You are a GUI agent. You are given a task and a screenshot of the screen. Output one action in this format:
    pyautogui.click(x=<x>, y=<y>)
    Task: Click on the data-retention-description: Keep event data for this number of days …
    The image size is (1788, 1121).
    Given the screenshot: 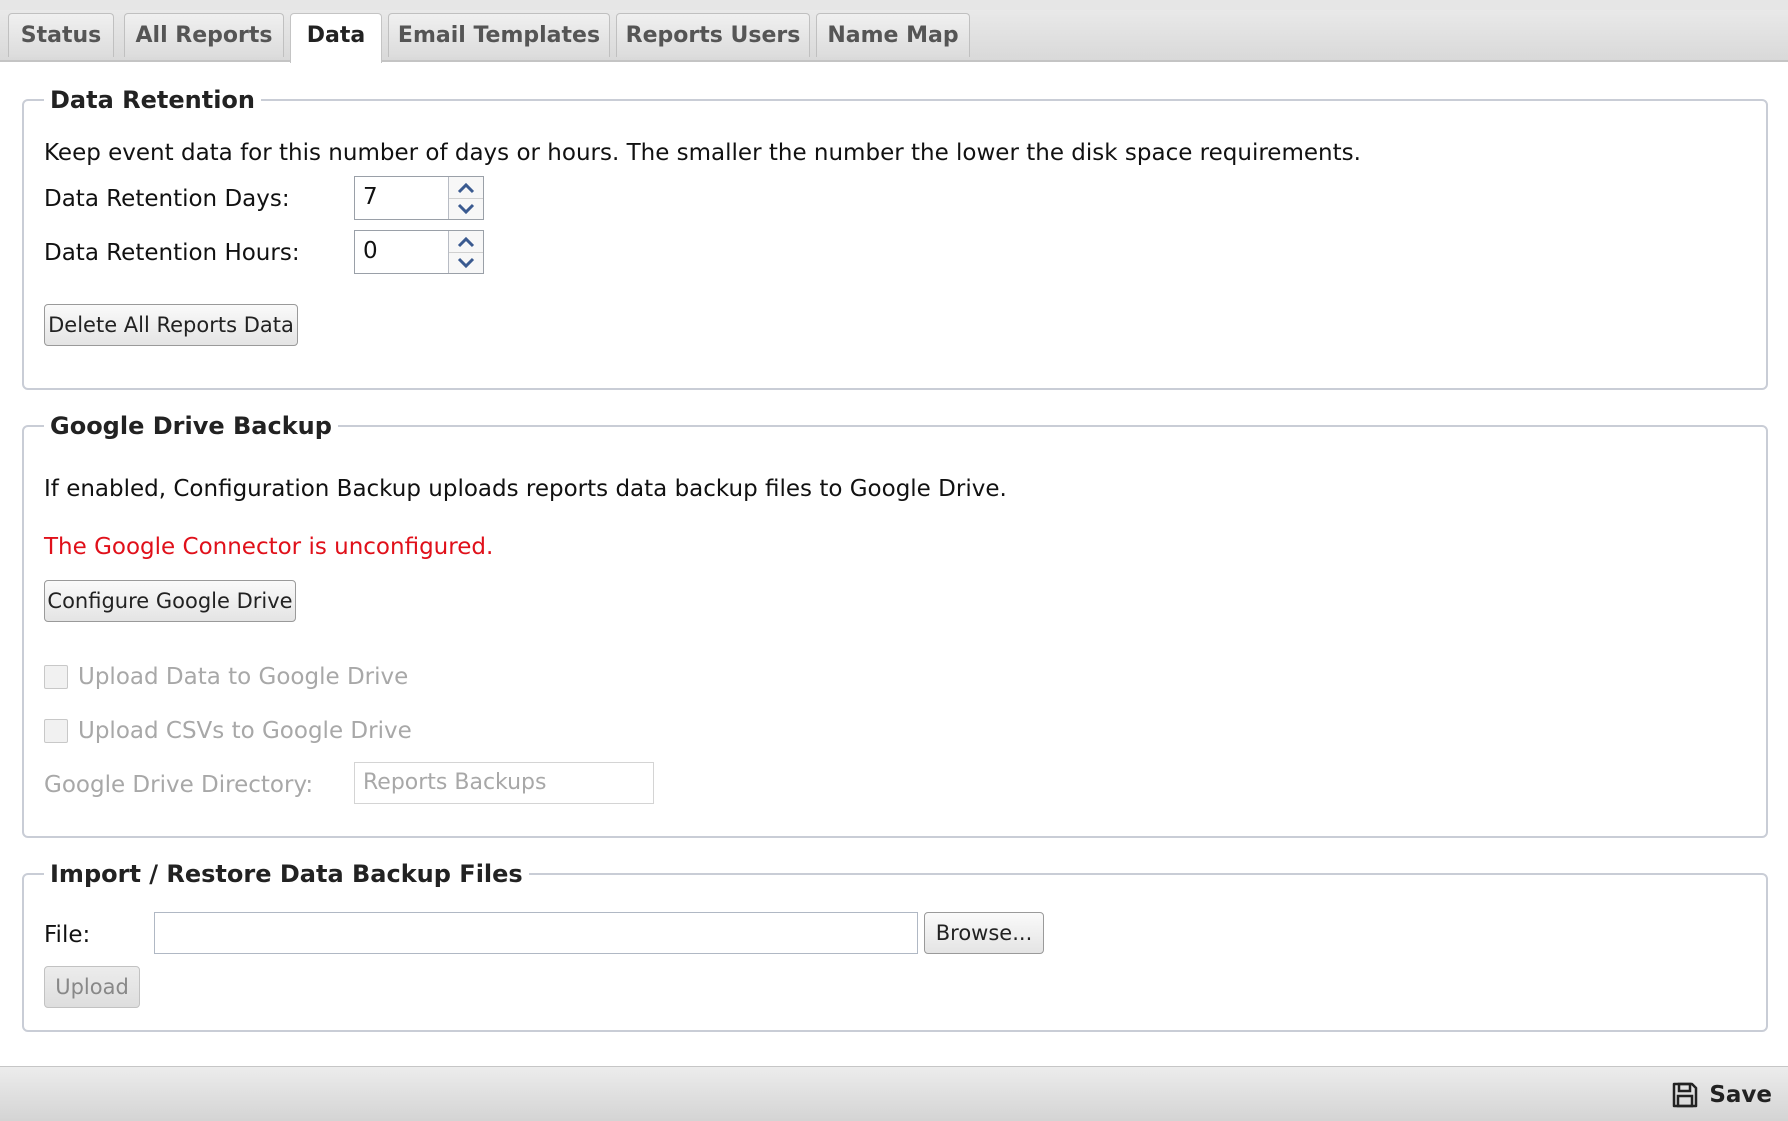 What is the action you would take?
    pyautogui.click(x=702, y=153)
    